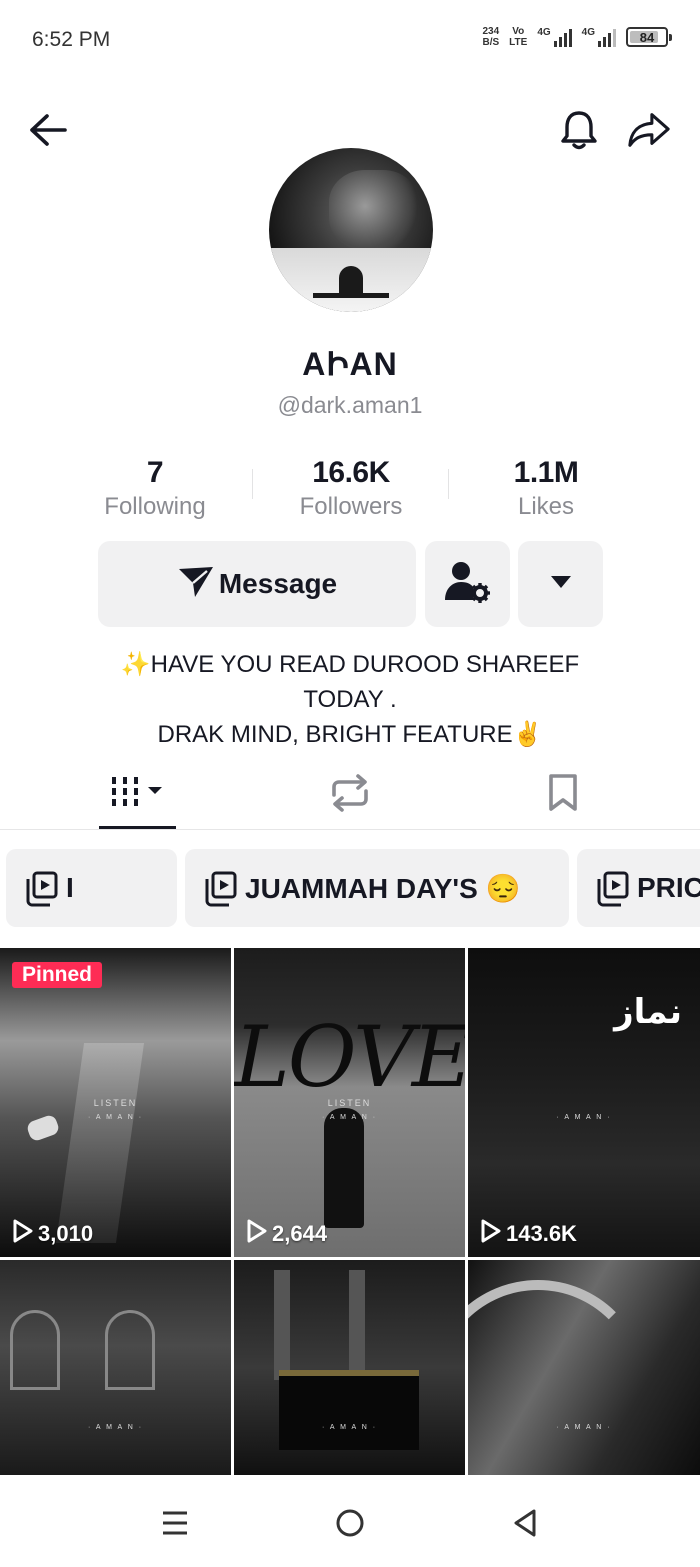  I want to click on playlist-chip: JUAMMAH DAY'S 😔, so click(377, 888).